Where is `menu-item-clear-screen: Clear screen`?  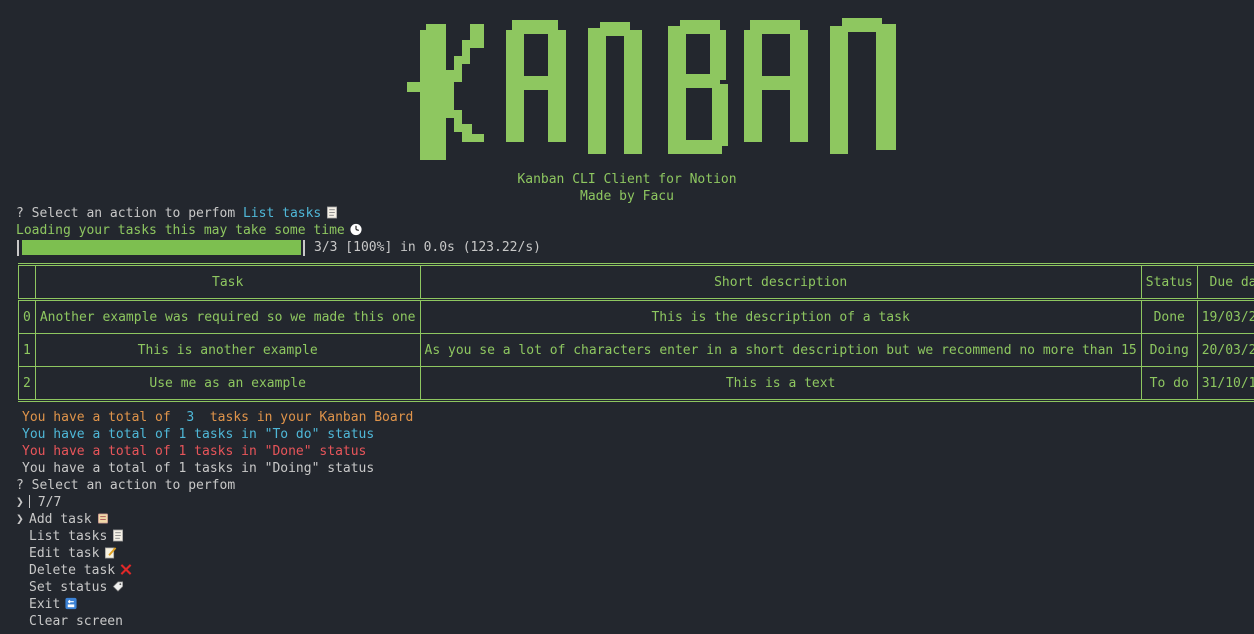 menu-item-clear-screen: Clear screen is located at coordinates (76, 621).